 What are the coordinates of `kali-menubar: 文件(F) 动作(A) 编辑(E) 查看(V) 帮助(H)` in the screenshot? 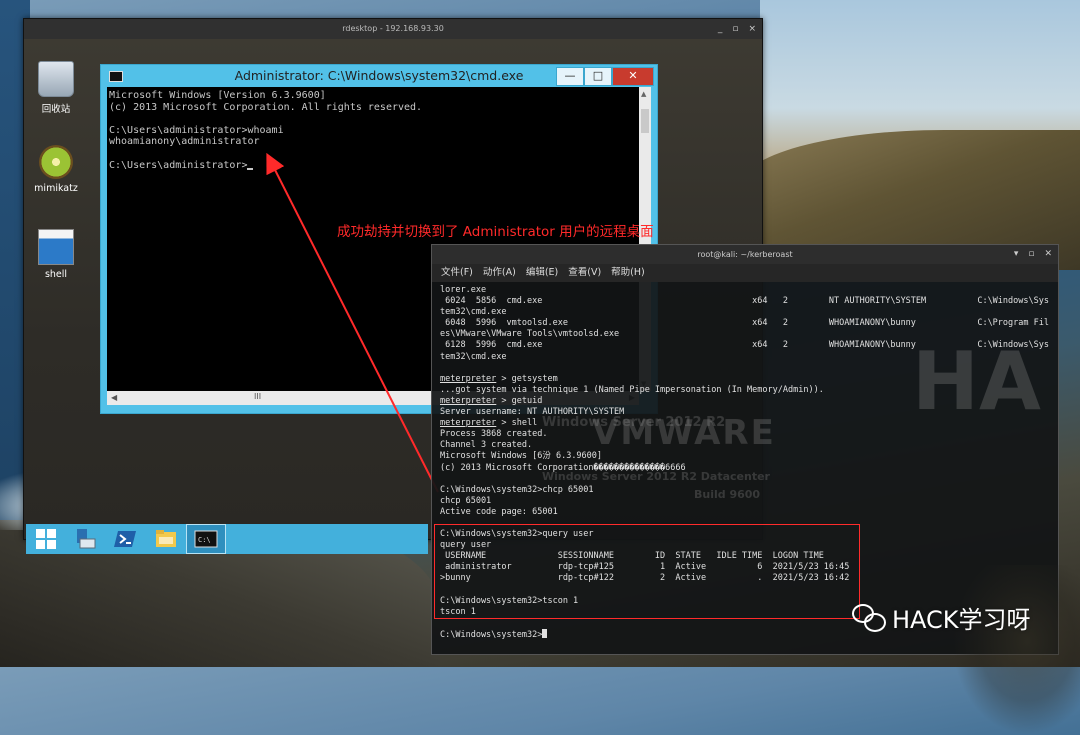 It's located at (745, 273).